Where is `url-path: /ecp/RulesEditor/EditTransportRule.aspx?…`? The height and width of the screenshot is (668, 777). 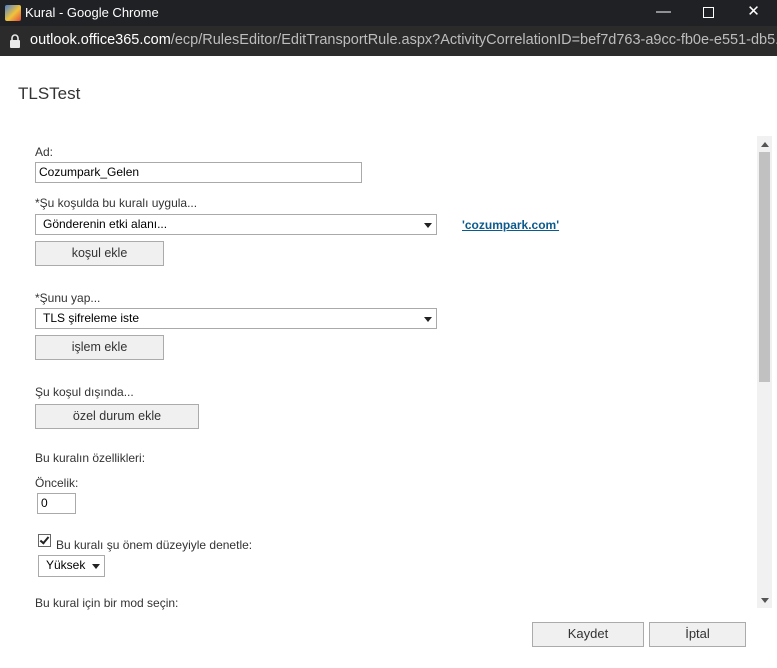 url-path: /ecp/RulesEditor/EditTransportRule.aspx?… is located at coordinates (473, 40).